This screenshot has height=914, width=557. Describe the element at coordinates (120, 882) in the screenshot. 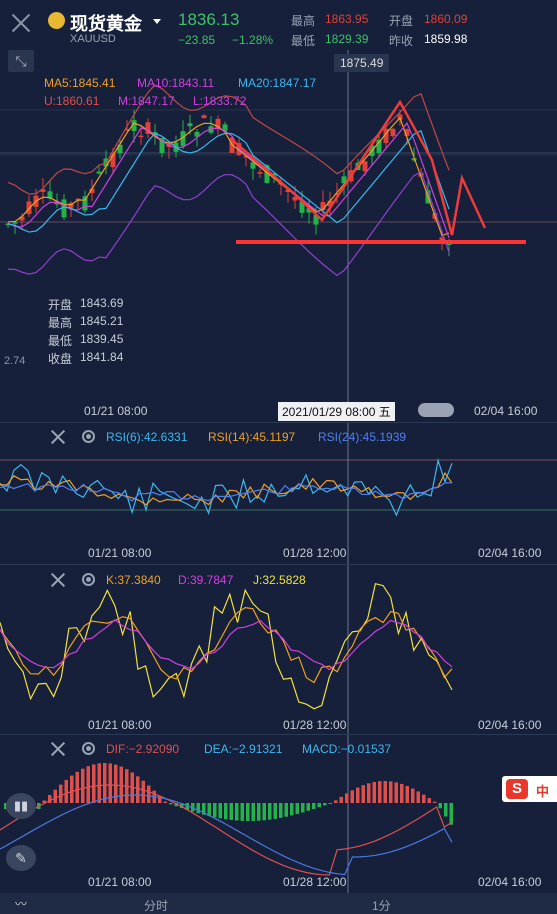

I see `macd-x-tick-1: 01/21 08:00` at that location.